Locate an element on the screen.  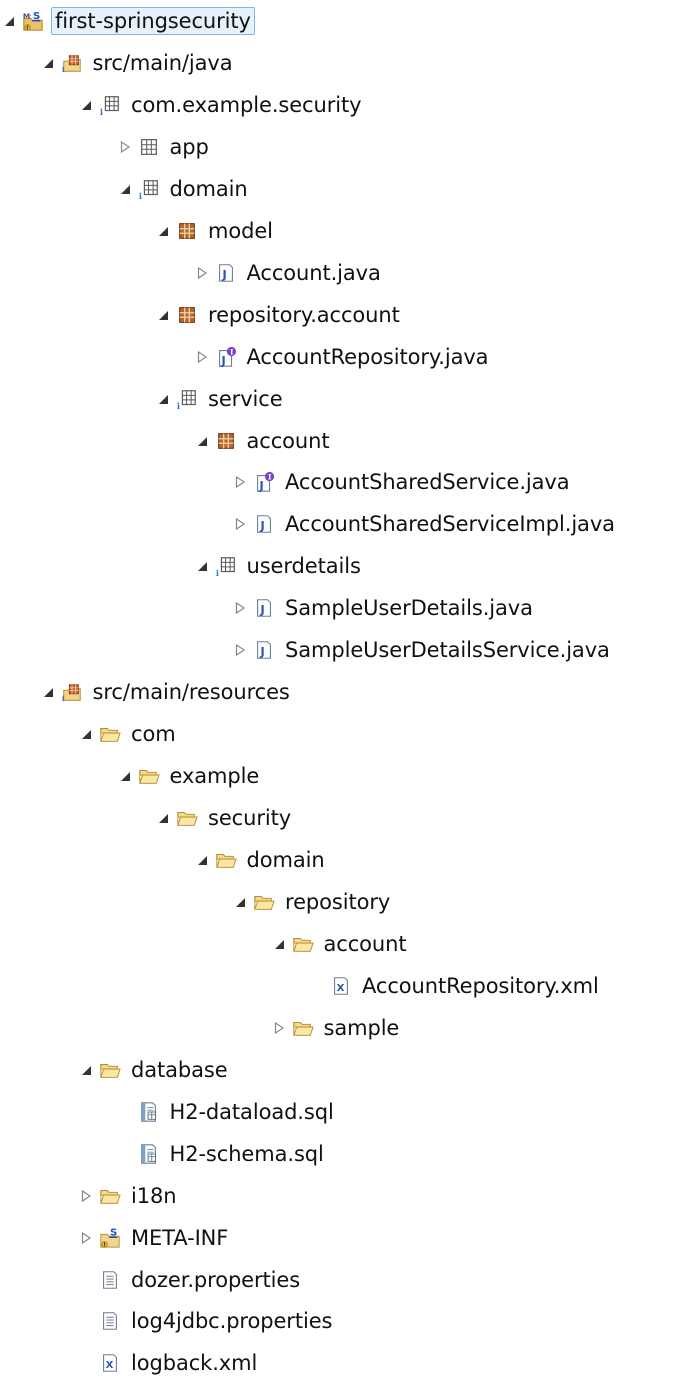
tree-item-label: domain is located at coordinates (285, 860).